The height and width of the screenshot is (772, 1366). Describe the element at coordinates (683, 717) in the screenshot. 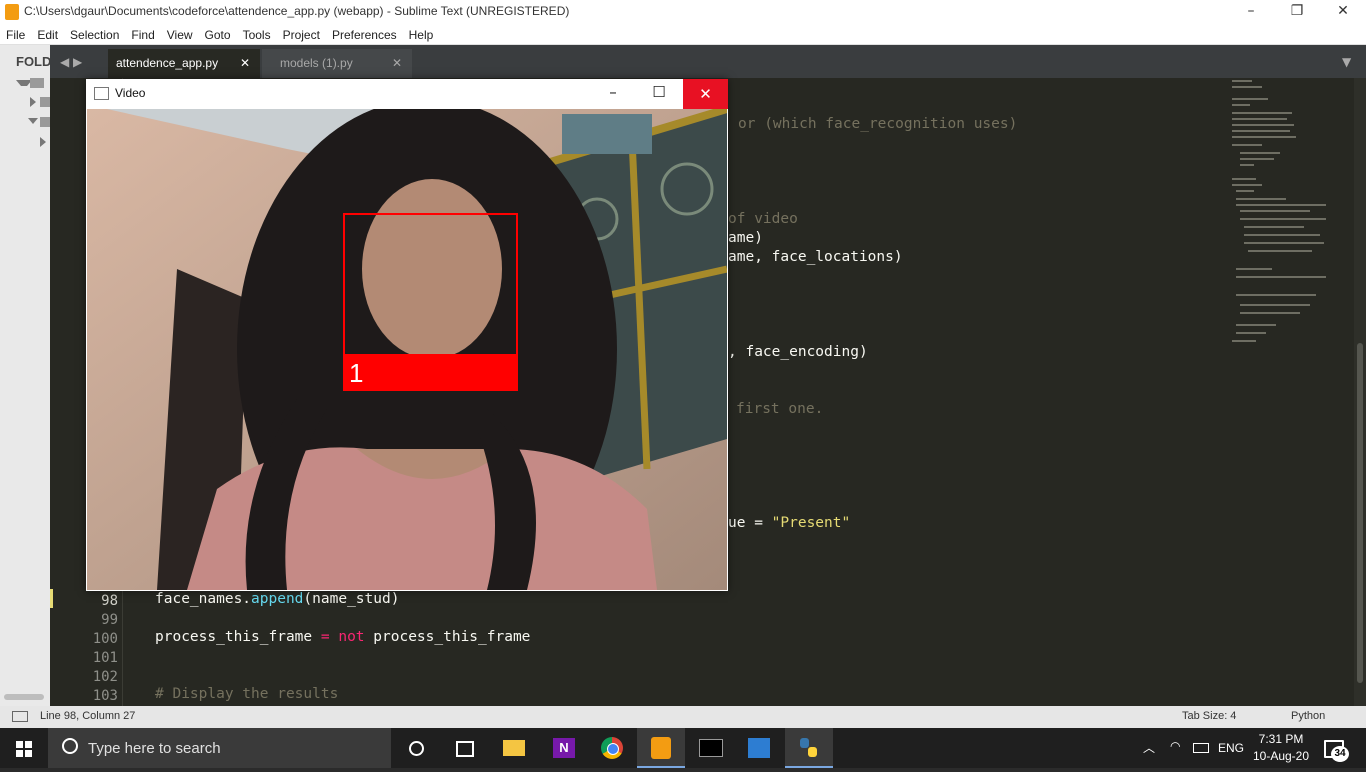

I see `status-bar: Line 98, Column 27 Tab Size: 4 Python` at that location.